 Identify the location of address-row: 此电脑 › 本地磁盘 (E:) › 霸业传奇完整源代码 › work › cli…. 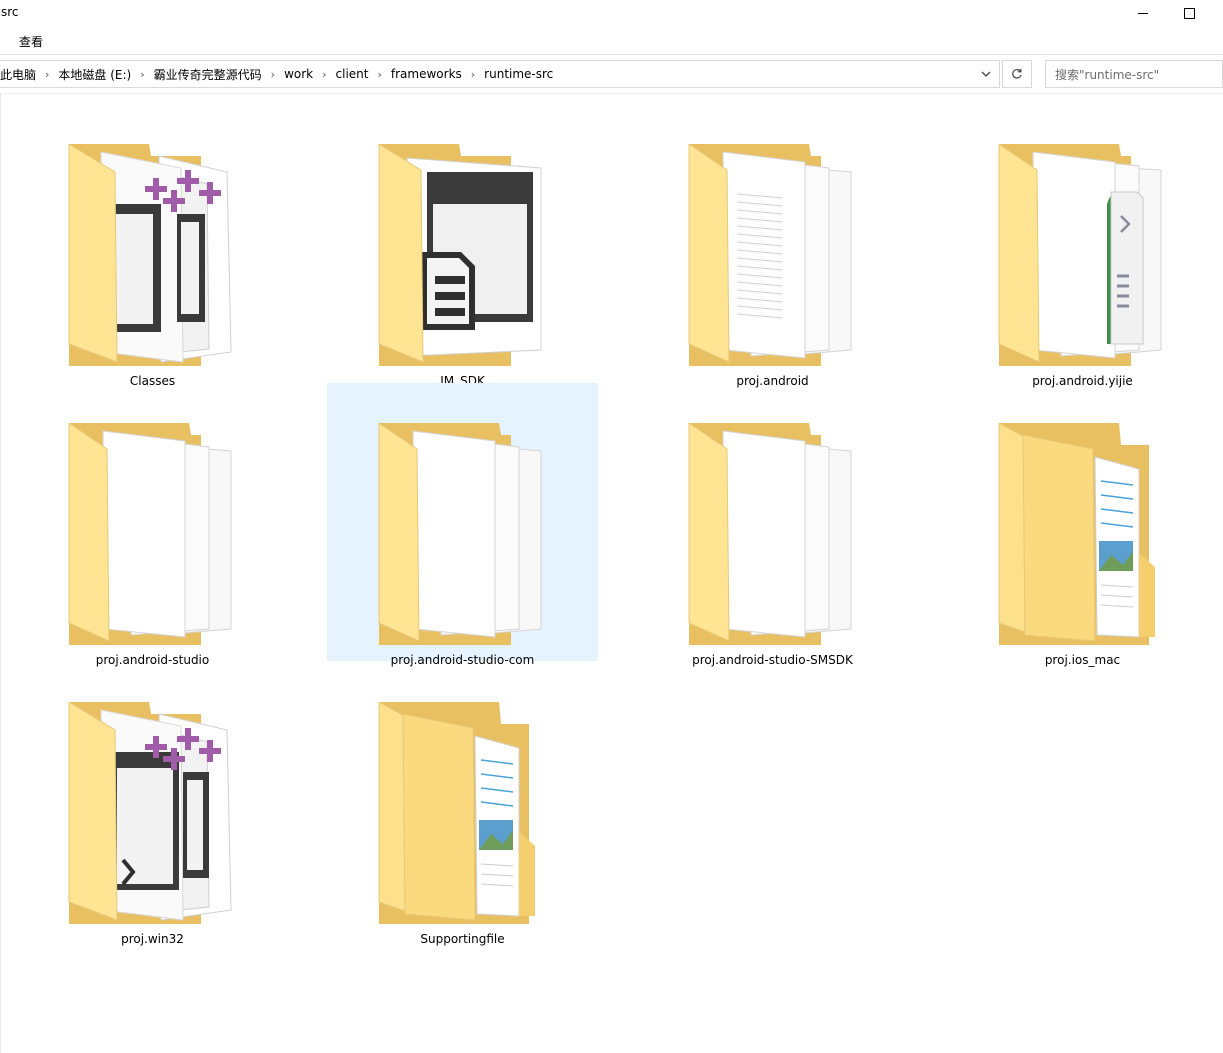
(611, 74).